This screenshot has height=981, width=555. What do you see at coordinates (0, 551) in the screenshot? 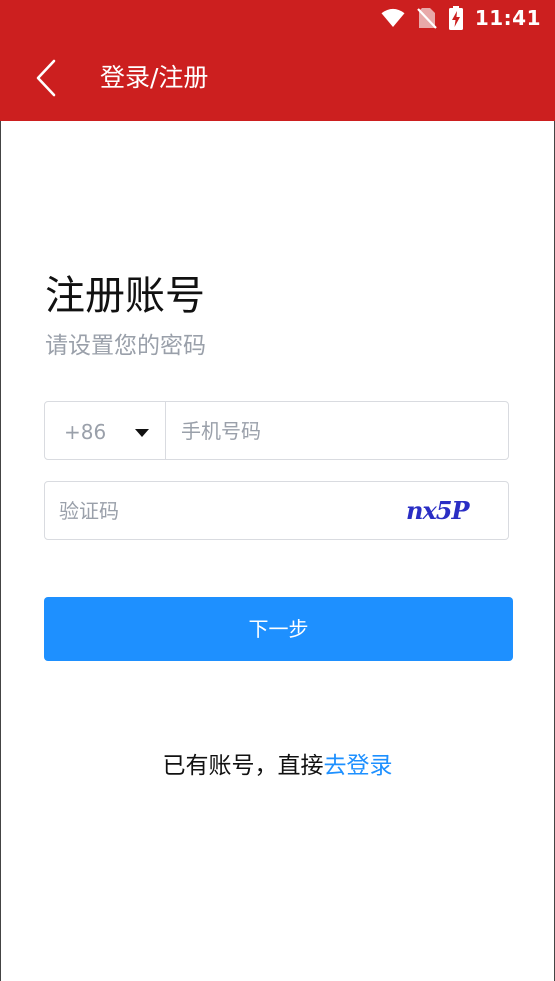
I see `page-border-left` at bounding box center [0, 551].